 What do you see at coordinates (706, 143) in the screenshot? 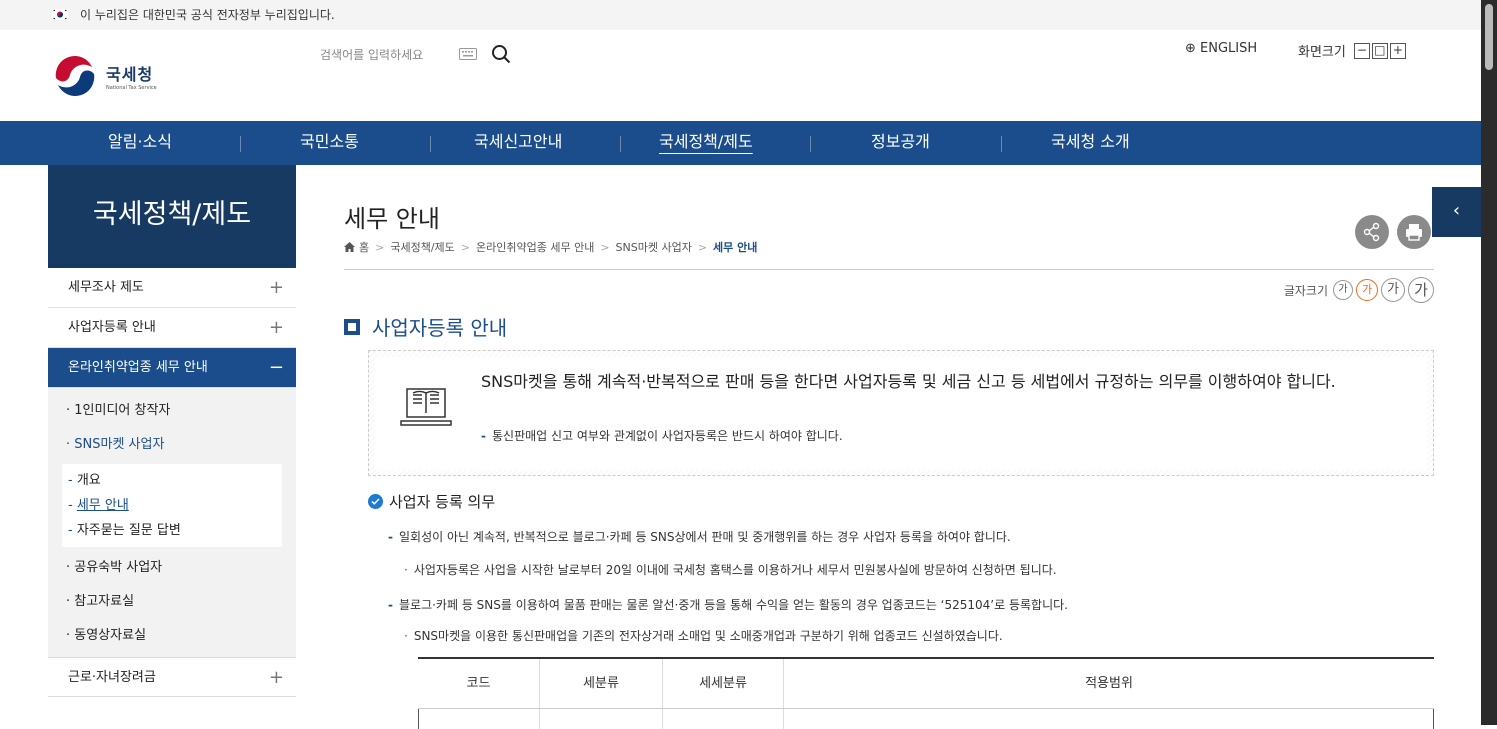
I see `nav-tax-policy: 국세정책/제도` at bounding box center [706, 143].